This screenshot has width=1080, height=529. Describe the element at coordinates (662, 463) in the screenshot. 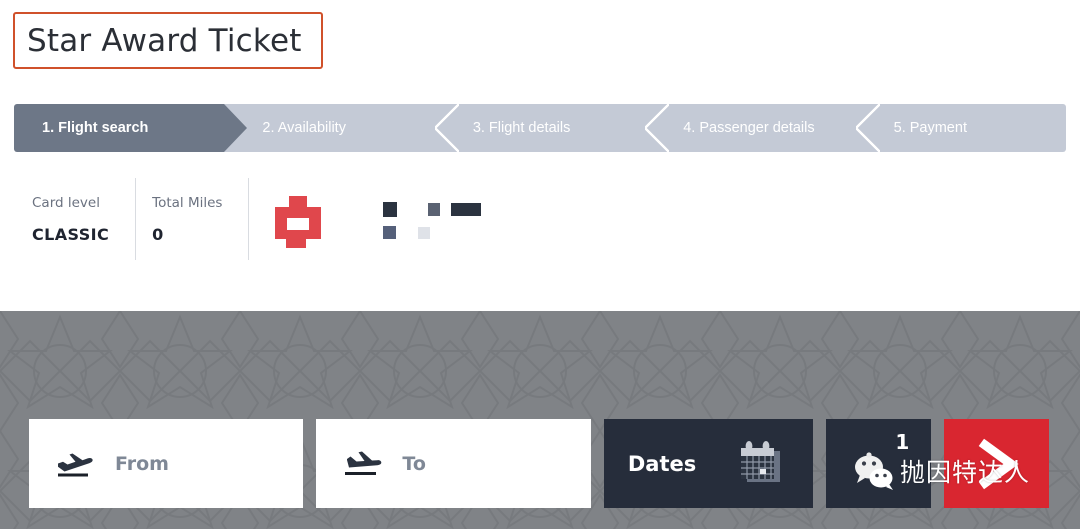

I see `dates-label: Dates` at that location.